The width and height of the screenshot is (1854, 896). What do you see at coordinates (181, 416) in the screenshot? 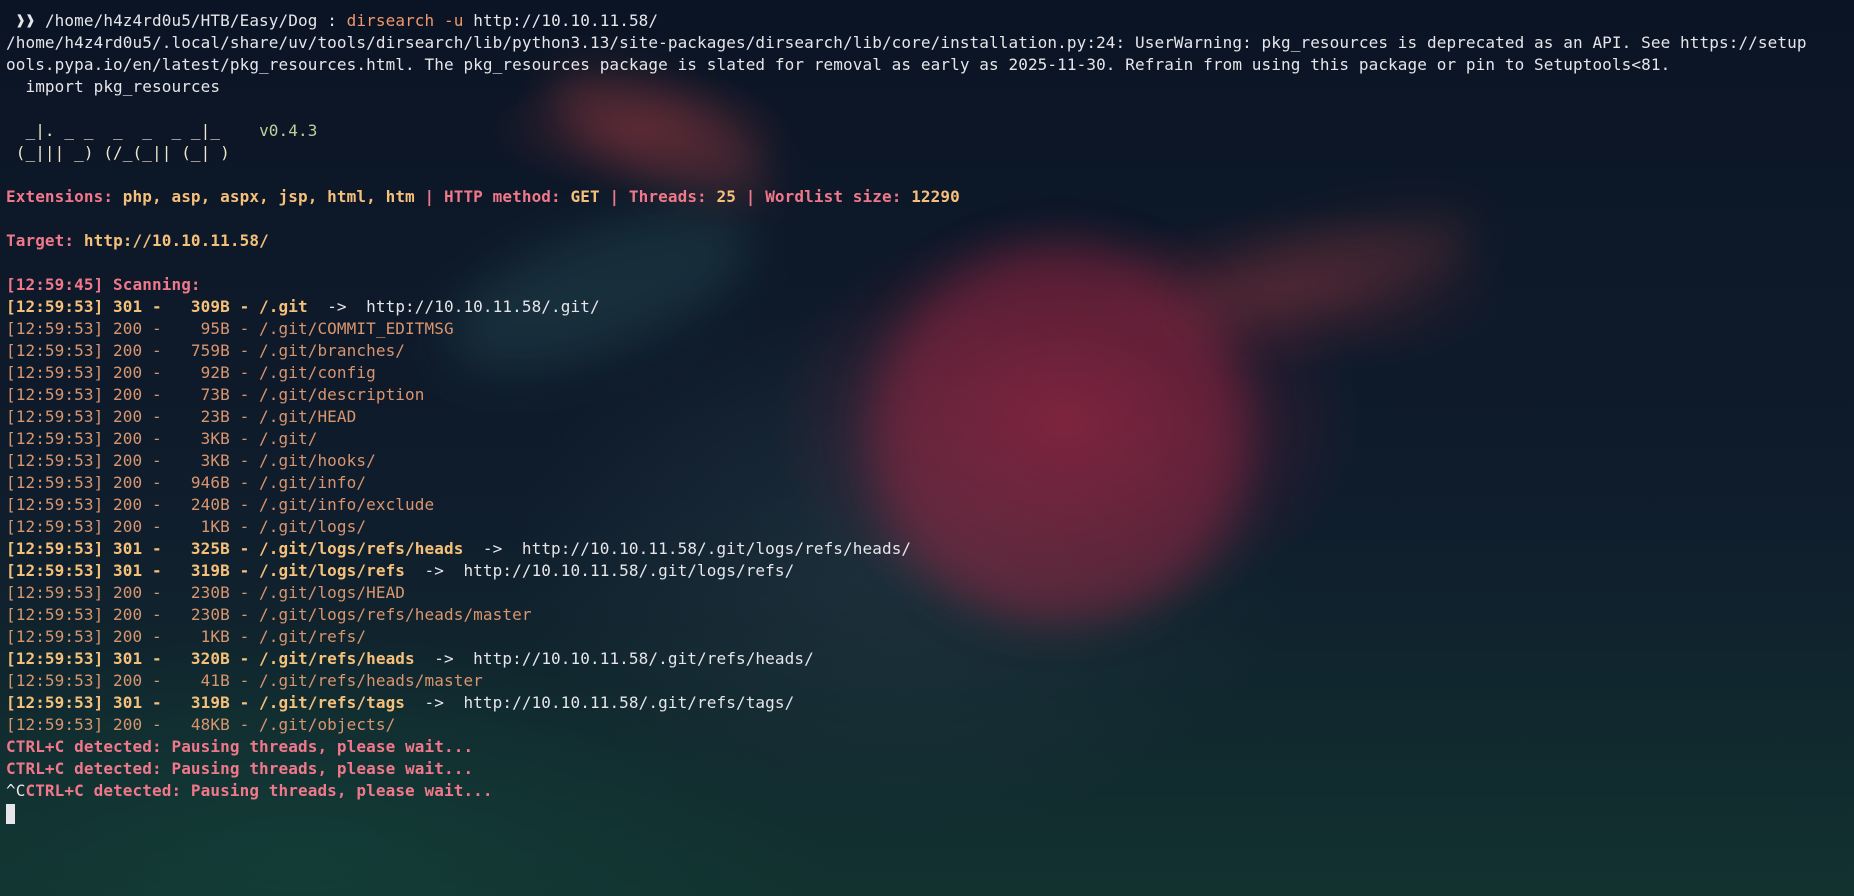
I see `result-row: [12:59:53] 200 - 23B - /.git/HEAD` at bounding box center [181, 416].